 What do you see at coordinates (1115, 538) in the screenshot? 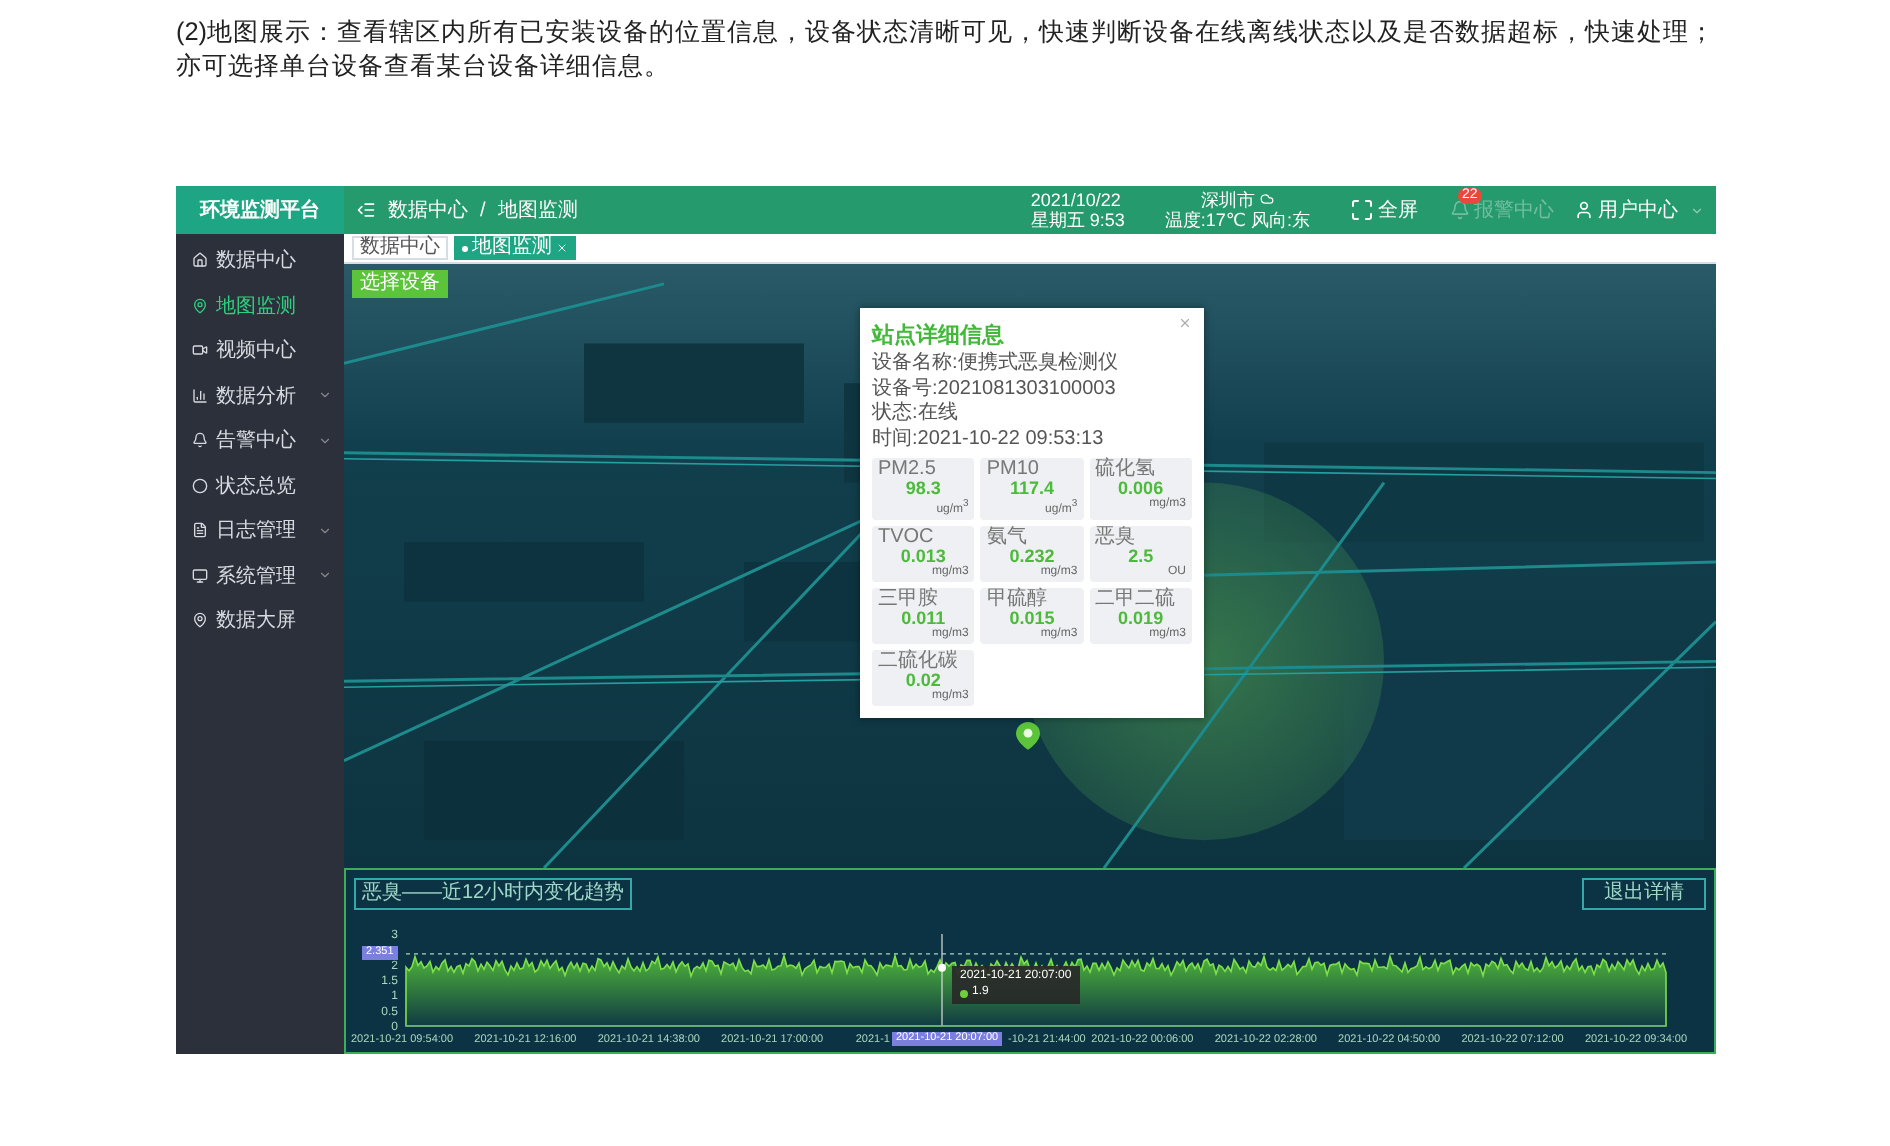
I see `reading-name: 恶臭` at bounding box center [1115, 538].